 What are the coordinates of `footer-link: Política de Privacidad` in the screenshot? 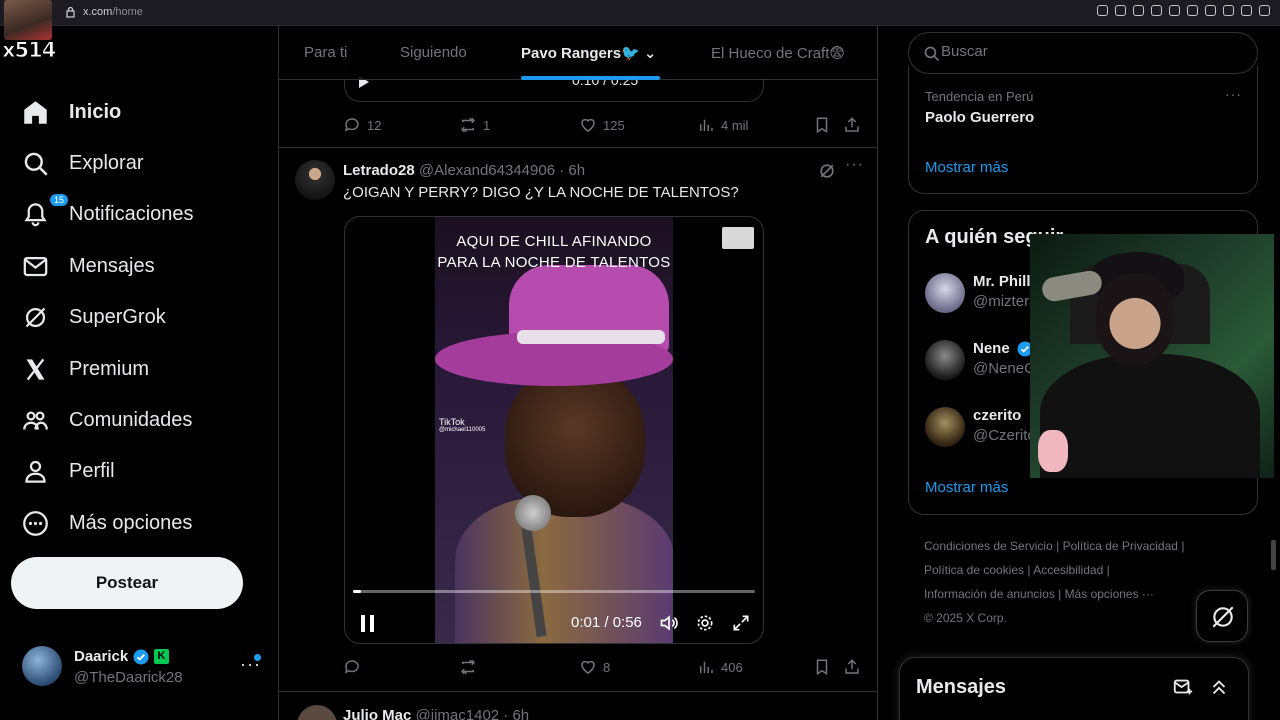 It's located at (1120, 546).